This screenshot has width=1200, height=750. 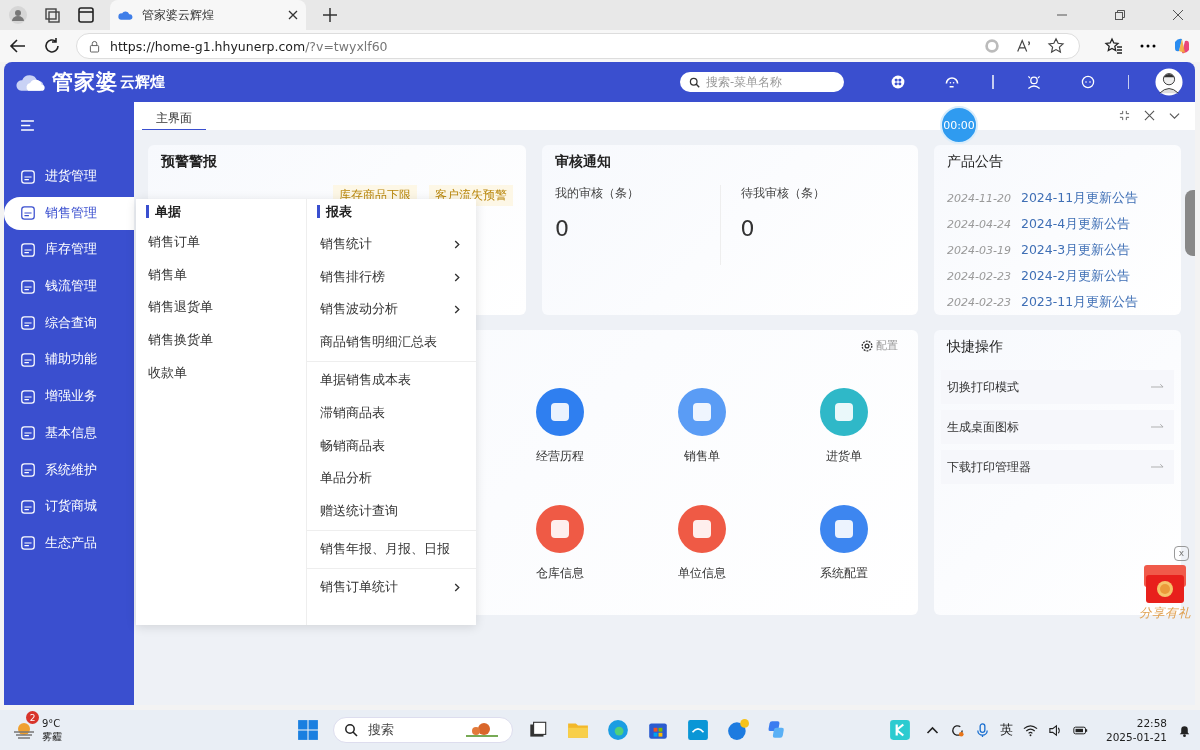 I want to click on menu-item: 收款单, so click(x=221, y=373).